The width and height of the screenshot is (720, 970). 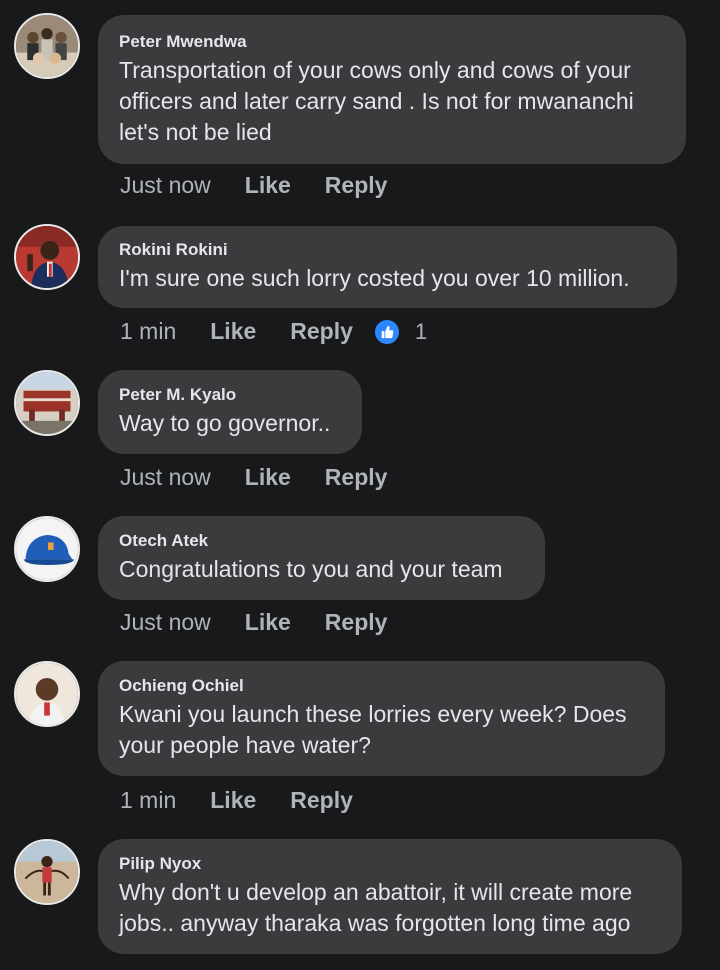 I want to click on comment-actions: 1 min Like Reply, so click(x=236, y=800).